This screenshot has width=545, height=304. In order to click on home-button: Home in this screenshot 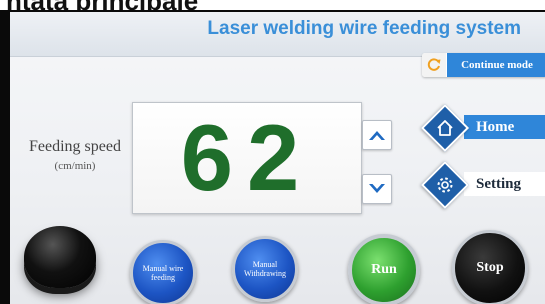, I will do `click(482, 128)`.